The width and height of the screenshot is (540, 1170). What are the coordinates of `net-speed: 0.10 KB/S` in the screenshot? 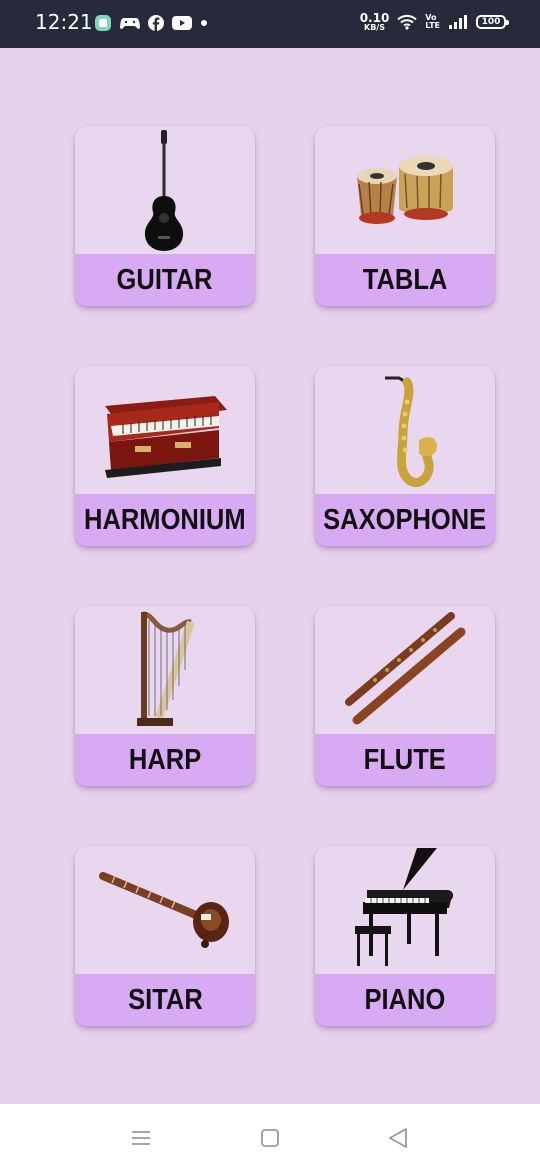 It's located at (375, 22).